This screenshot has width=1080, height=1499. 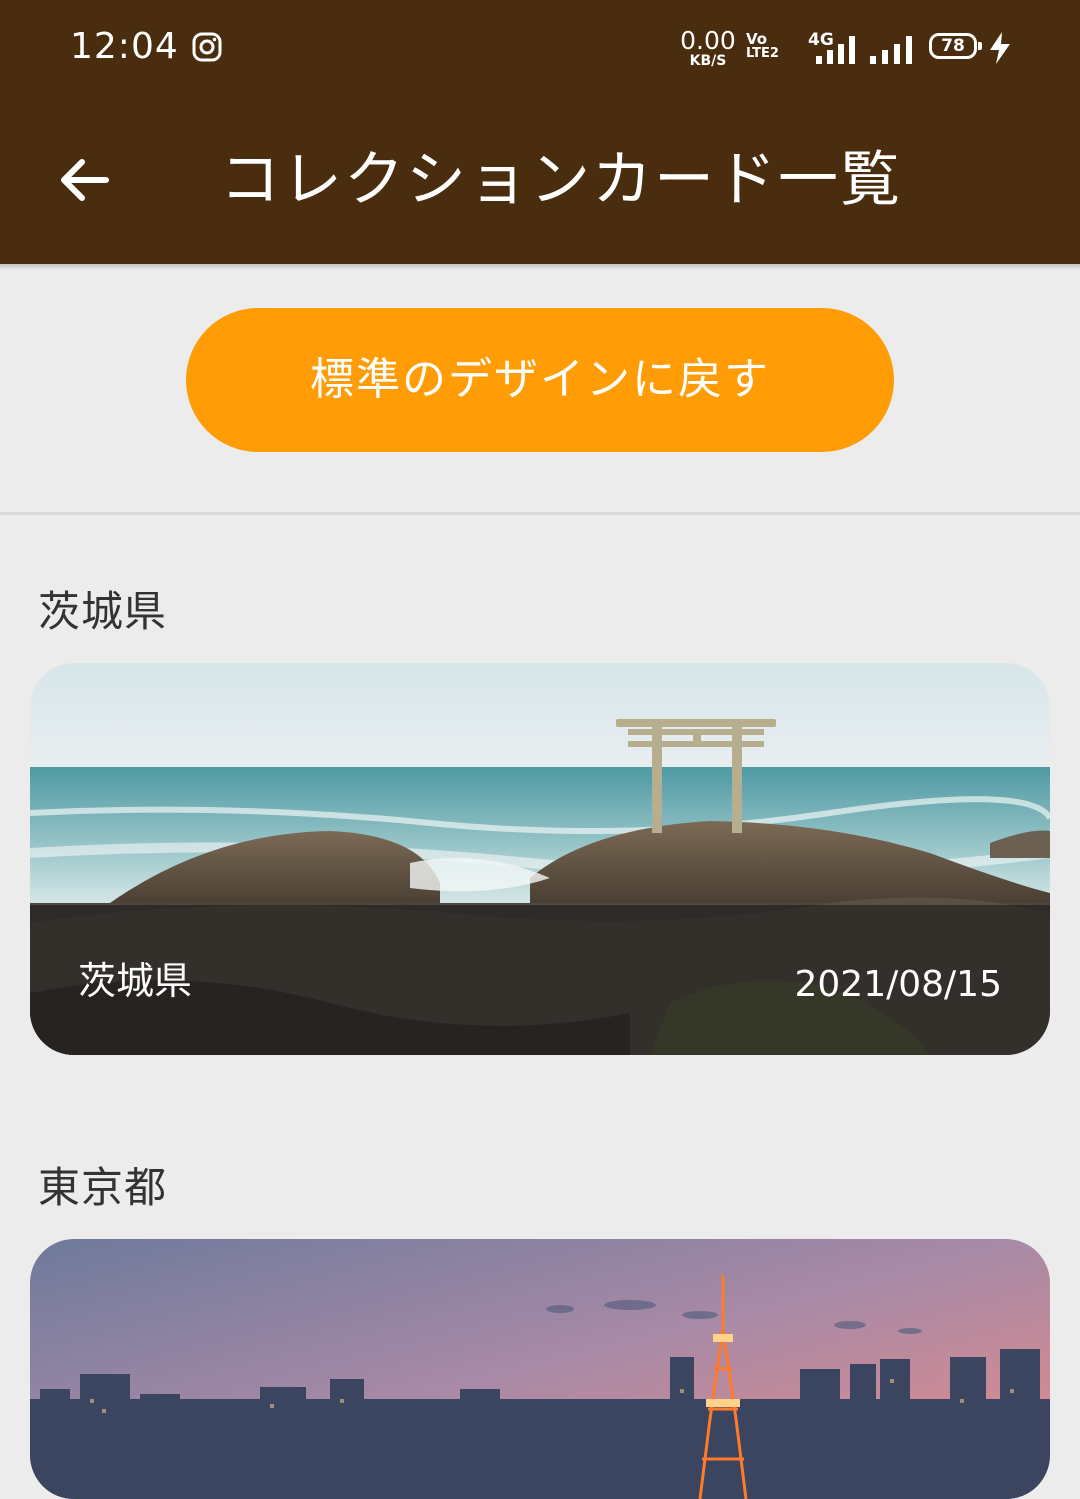 What do you see at coordinates (540, 980) in the screenshot?
I see `card-caption-bar: 茨城県 2021/08/15` at bounding box center [540, 980].